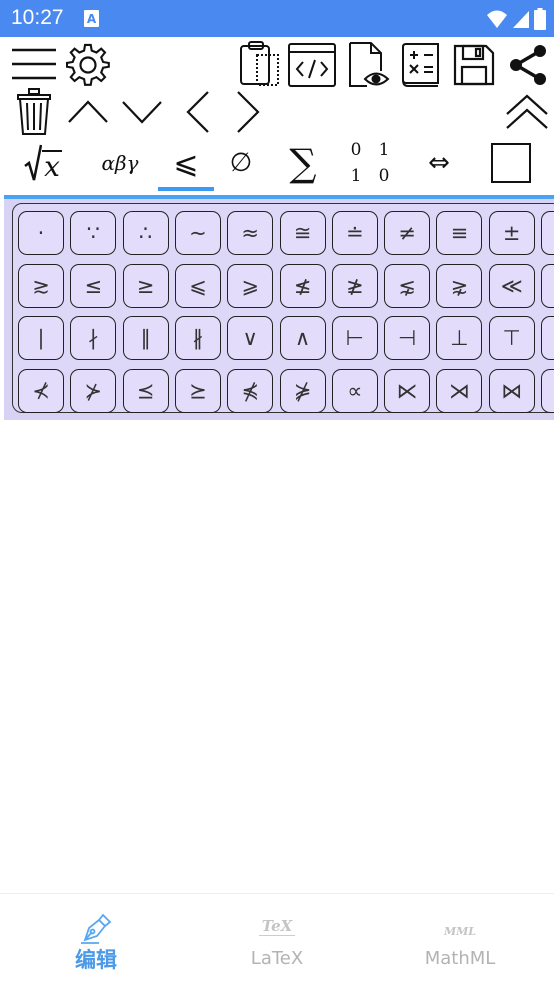  What do you see at coordinates (41, 390) in the screenshot?
I see `symbol-key: ⊀` at bounding box center [41, 390].